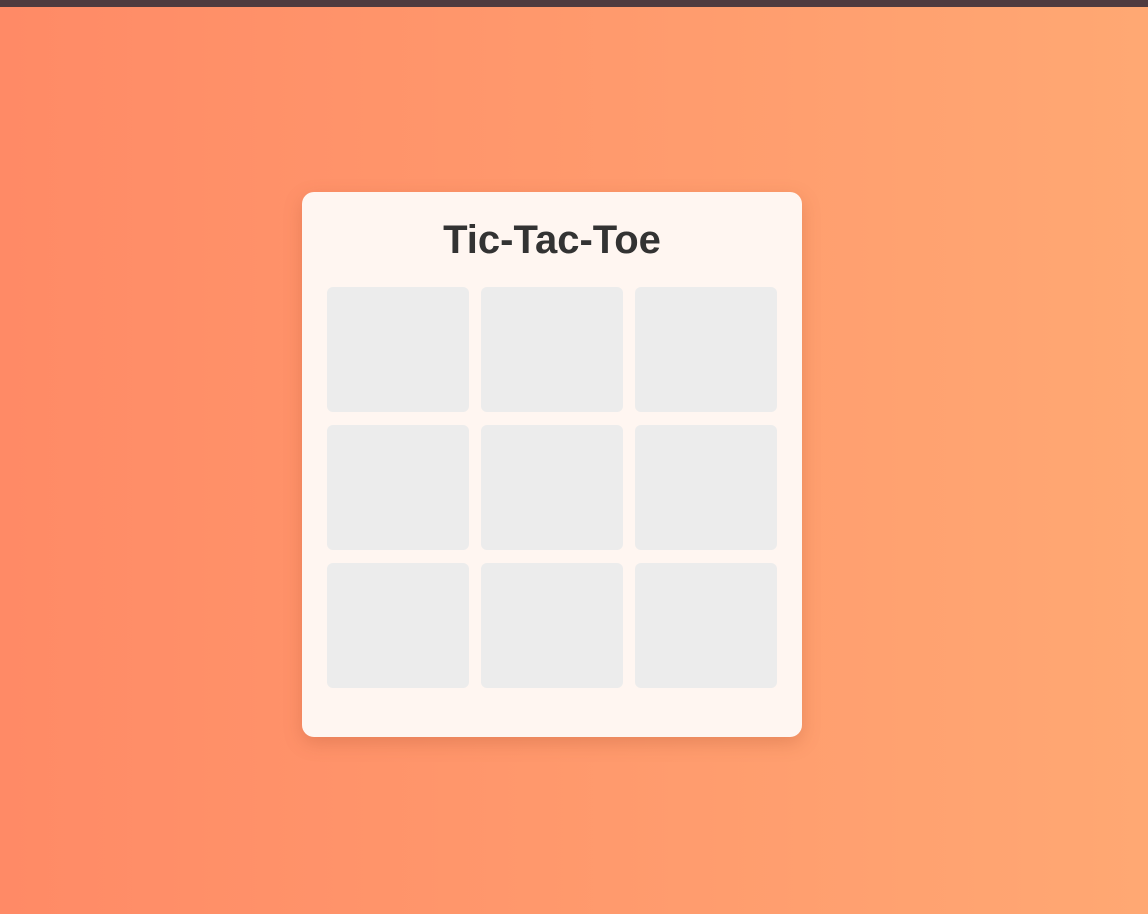  Describe the element at coordinates (574, 3) in the screenshot. I see `top-bar` at that location.